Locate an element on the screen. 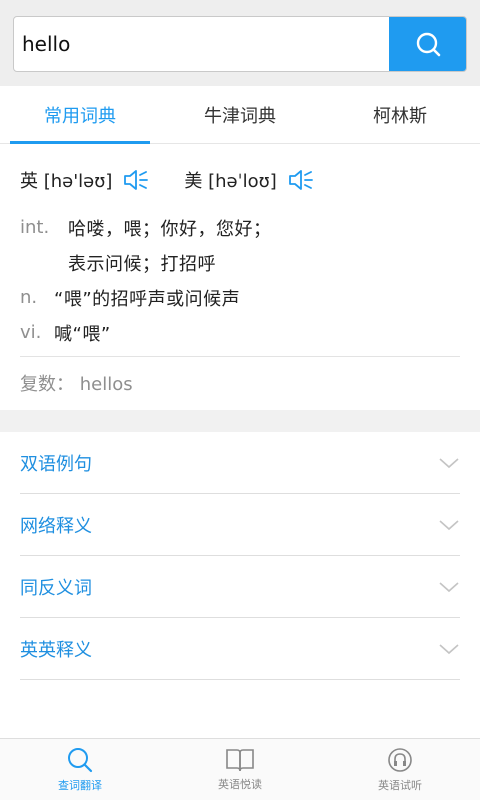  definition-text: 表示问候；打招呼 is located at coordinates (142, 264).